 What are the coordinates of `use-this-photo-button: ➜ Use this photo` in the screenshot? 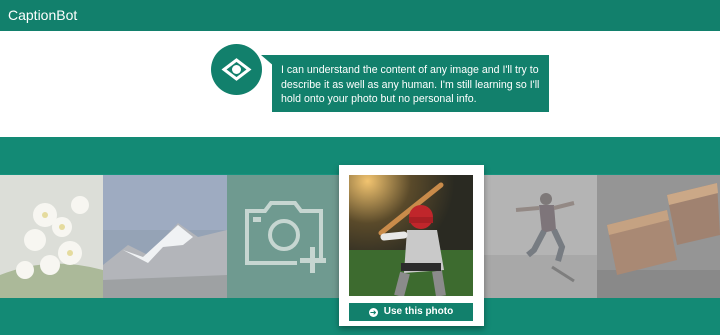 It's located at (411, 312).